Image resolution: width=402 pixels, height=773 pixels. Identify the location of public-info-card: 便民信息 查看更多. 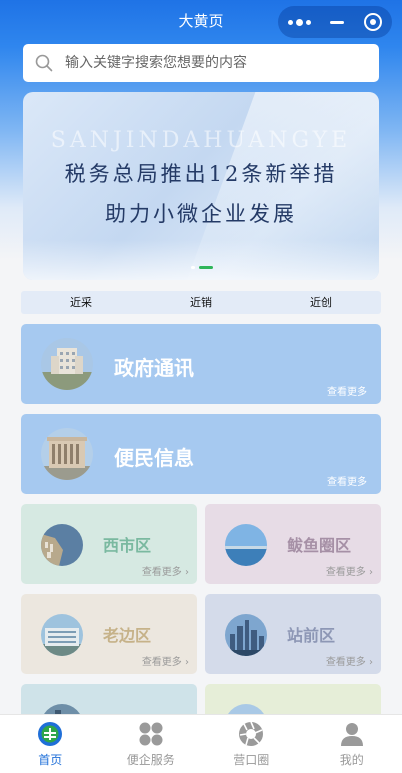
(201, 454).